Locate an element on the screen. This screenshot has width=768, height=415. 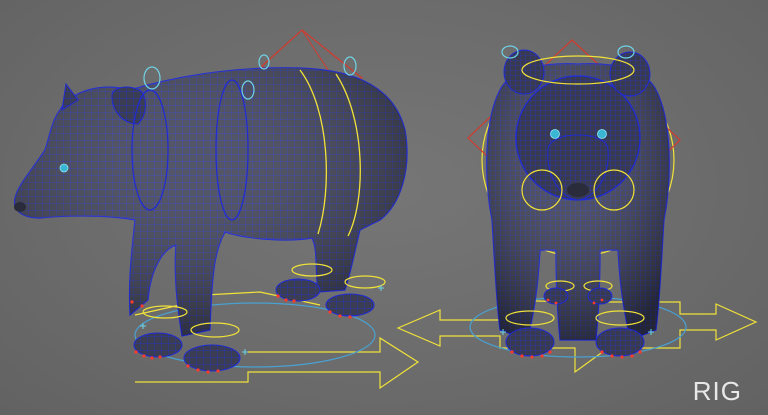
nose-side is located at coordinates (20, 207).